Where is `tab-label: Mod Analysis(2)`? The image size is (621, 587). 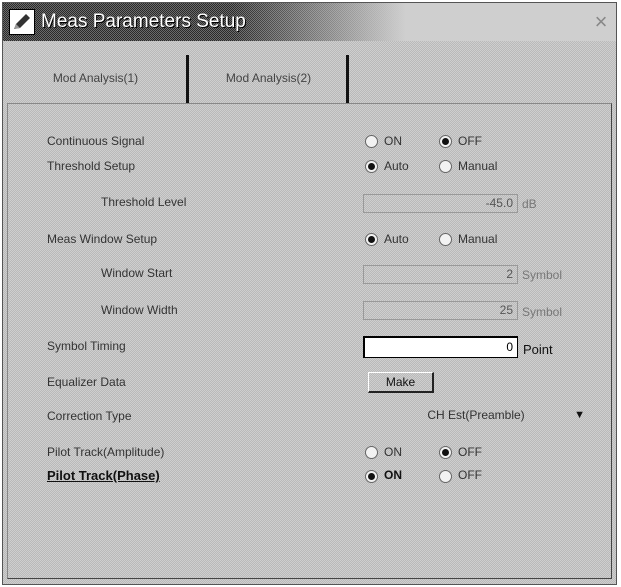 tab-label: Mod Analysis(2) is located at coordinates (268, 78).